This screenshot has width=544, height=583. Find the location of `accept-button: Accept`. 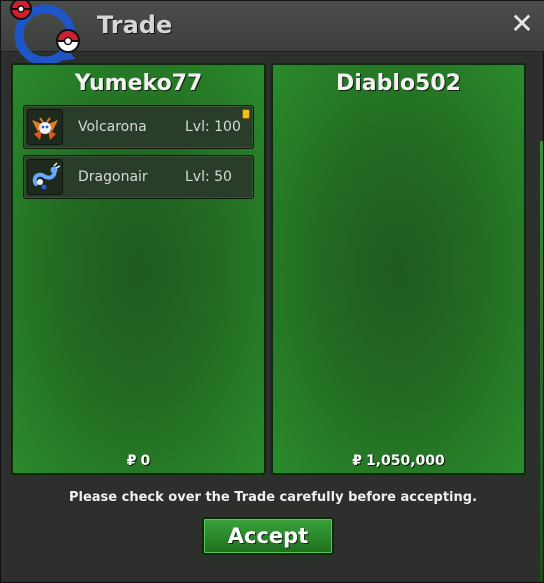

accept-button: Accept is located at coordinates (268, 536).